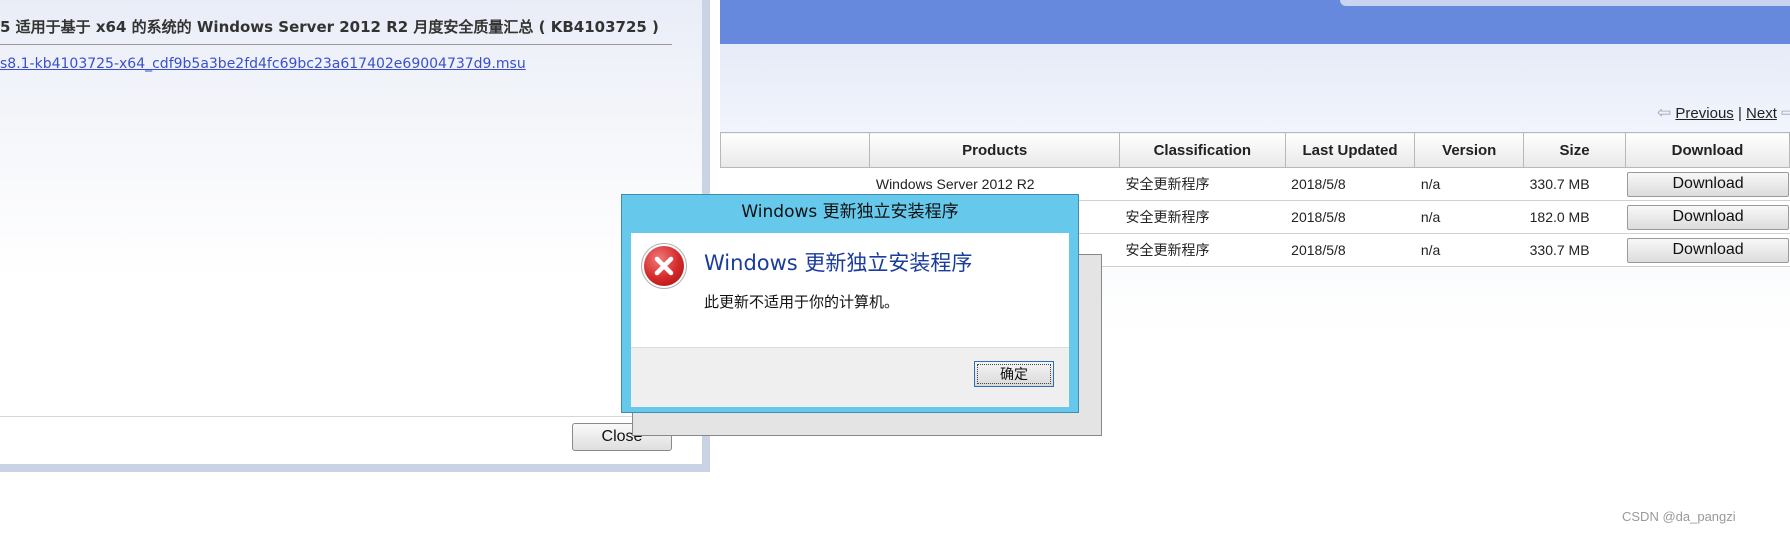 Image resolution: width=1790 pixels, height=535 pixels. What do you see at coordinates (1014, 374) in the screenshot?
I see `ok-button: 确定` at bounding box center [1014, 374].